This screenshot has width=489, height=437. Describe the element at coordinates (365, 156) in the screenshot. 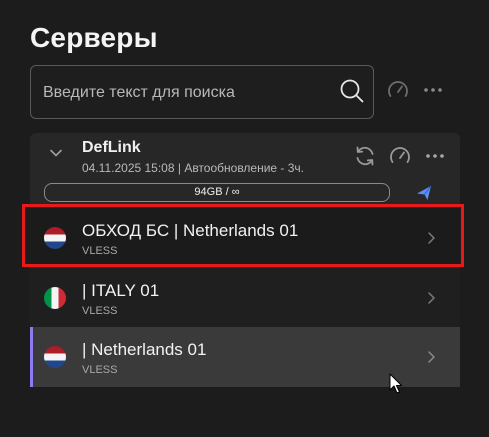

I see `refresh-icon` at that location.